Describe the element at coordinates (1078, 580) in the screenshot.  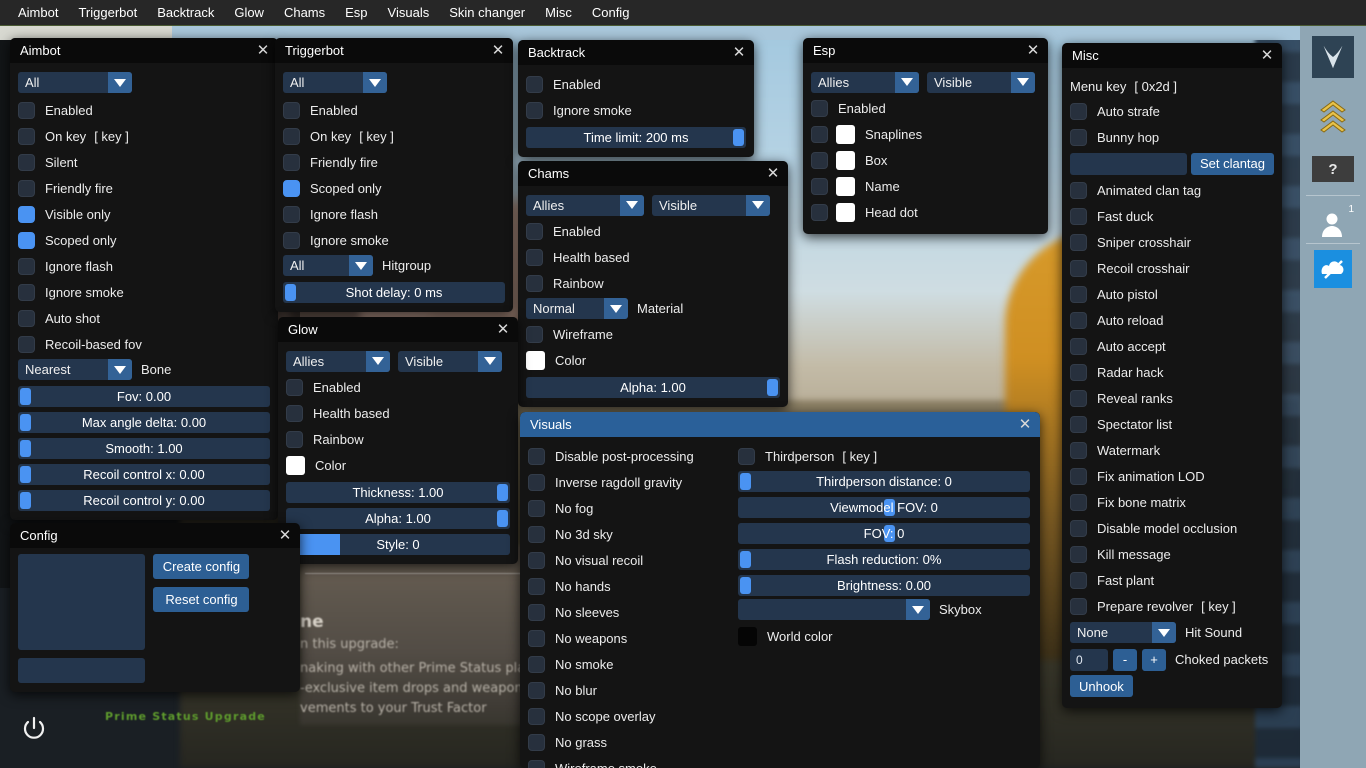
I see `misc-checkbox-fast-plant` at that location.